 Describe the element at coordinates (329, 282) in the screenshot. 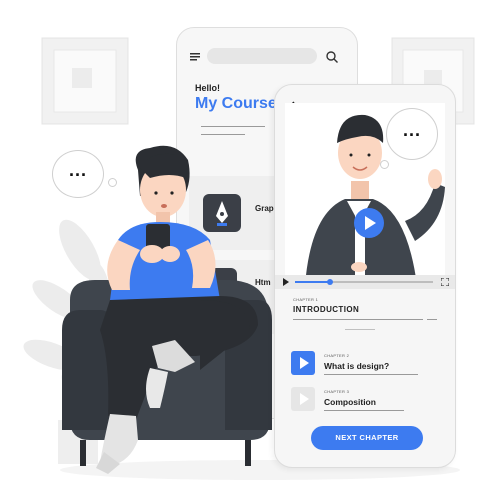

I see `progress-thumb` at that location.